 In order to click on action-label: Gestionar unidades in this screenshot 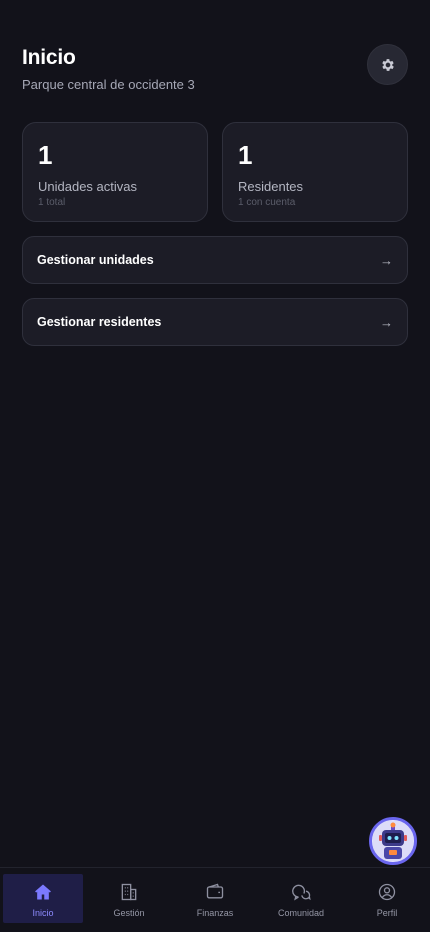, I will do `click(95, 260)`.